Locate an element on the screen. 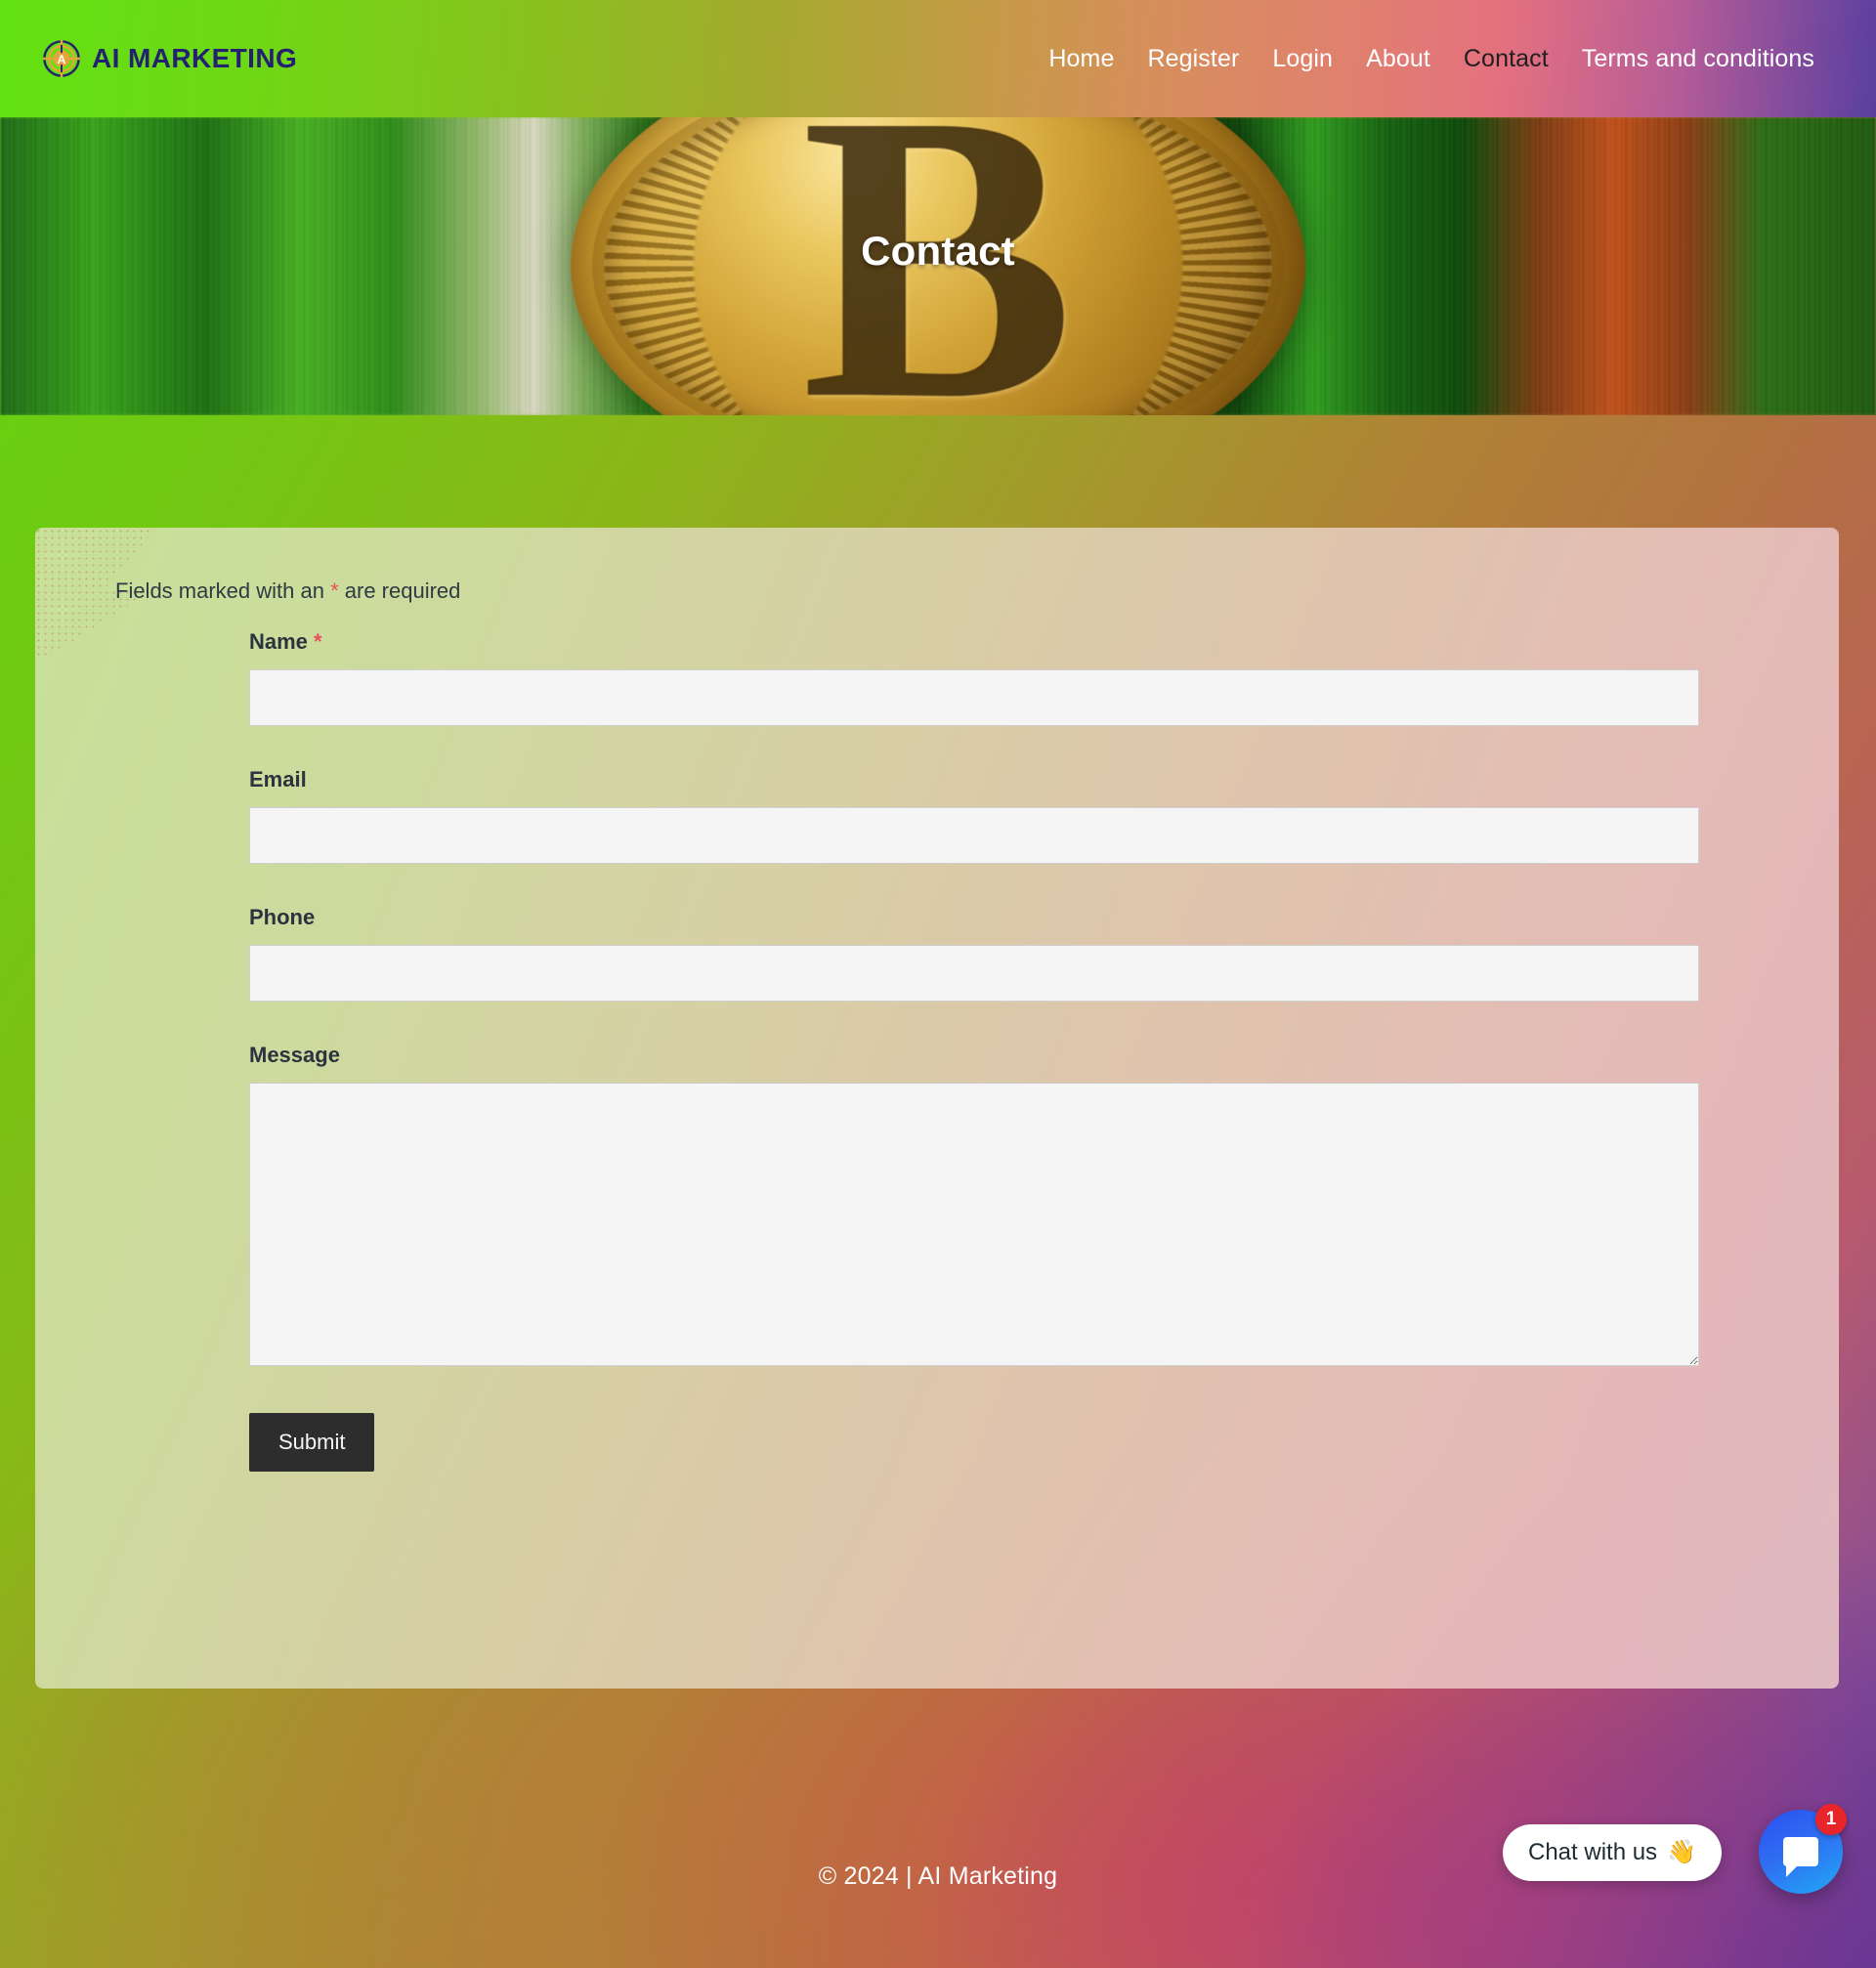 The height and width of the screenshot is (1968, 1876). submit-row: Submit is located at coordinates (1023, 1442).